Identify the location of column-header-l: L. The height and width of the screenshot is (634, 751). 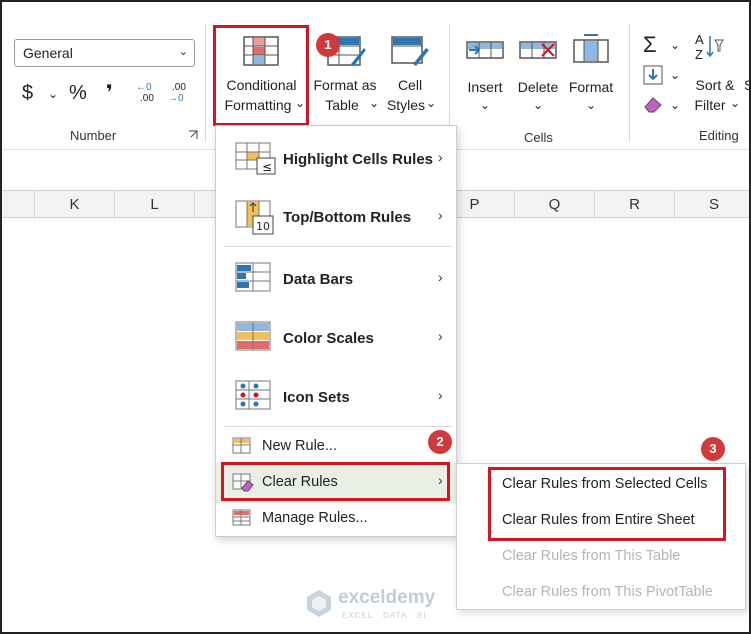
(154, 205).